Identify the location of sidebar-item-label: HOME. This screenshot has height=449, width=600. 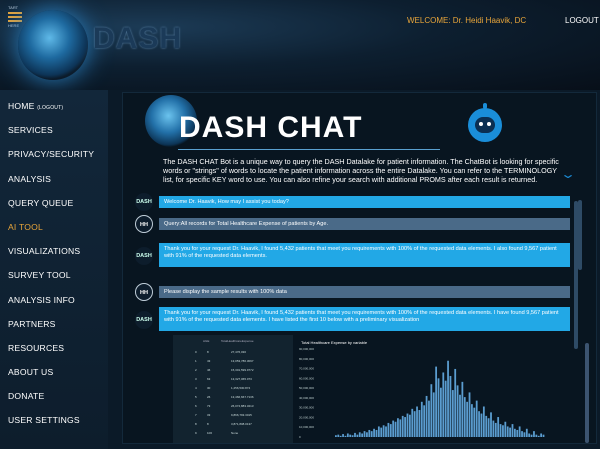
(21, 106).